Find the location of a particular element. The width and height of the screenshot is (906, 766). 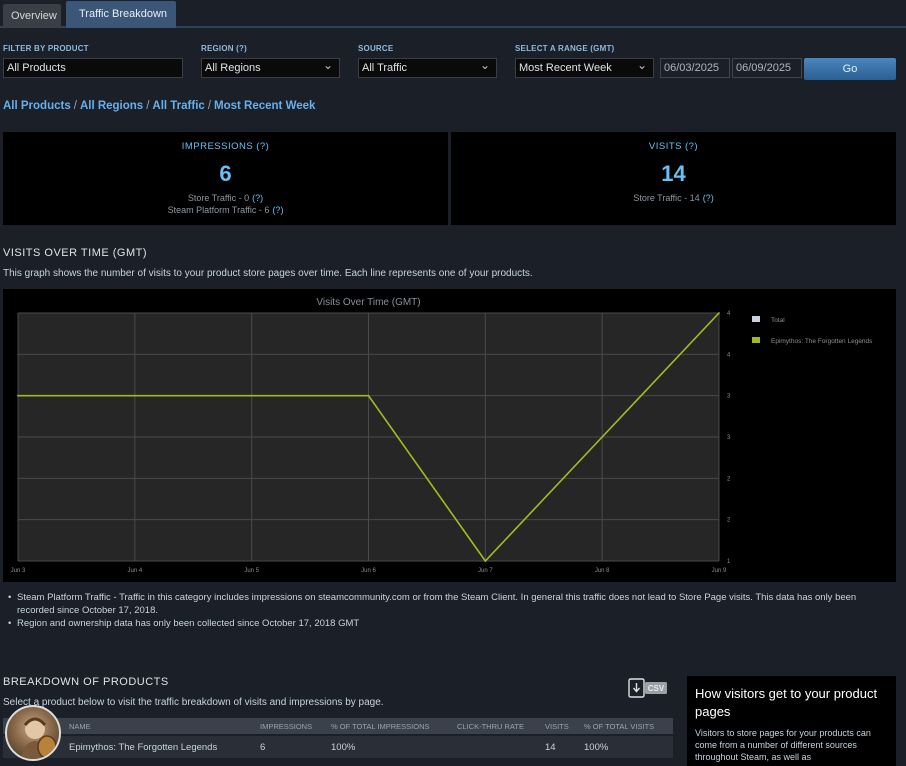

csv-download-button: CSV is located at coordinates (648, 688).